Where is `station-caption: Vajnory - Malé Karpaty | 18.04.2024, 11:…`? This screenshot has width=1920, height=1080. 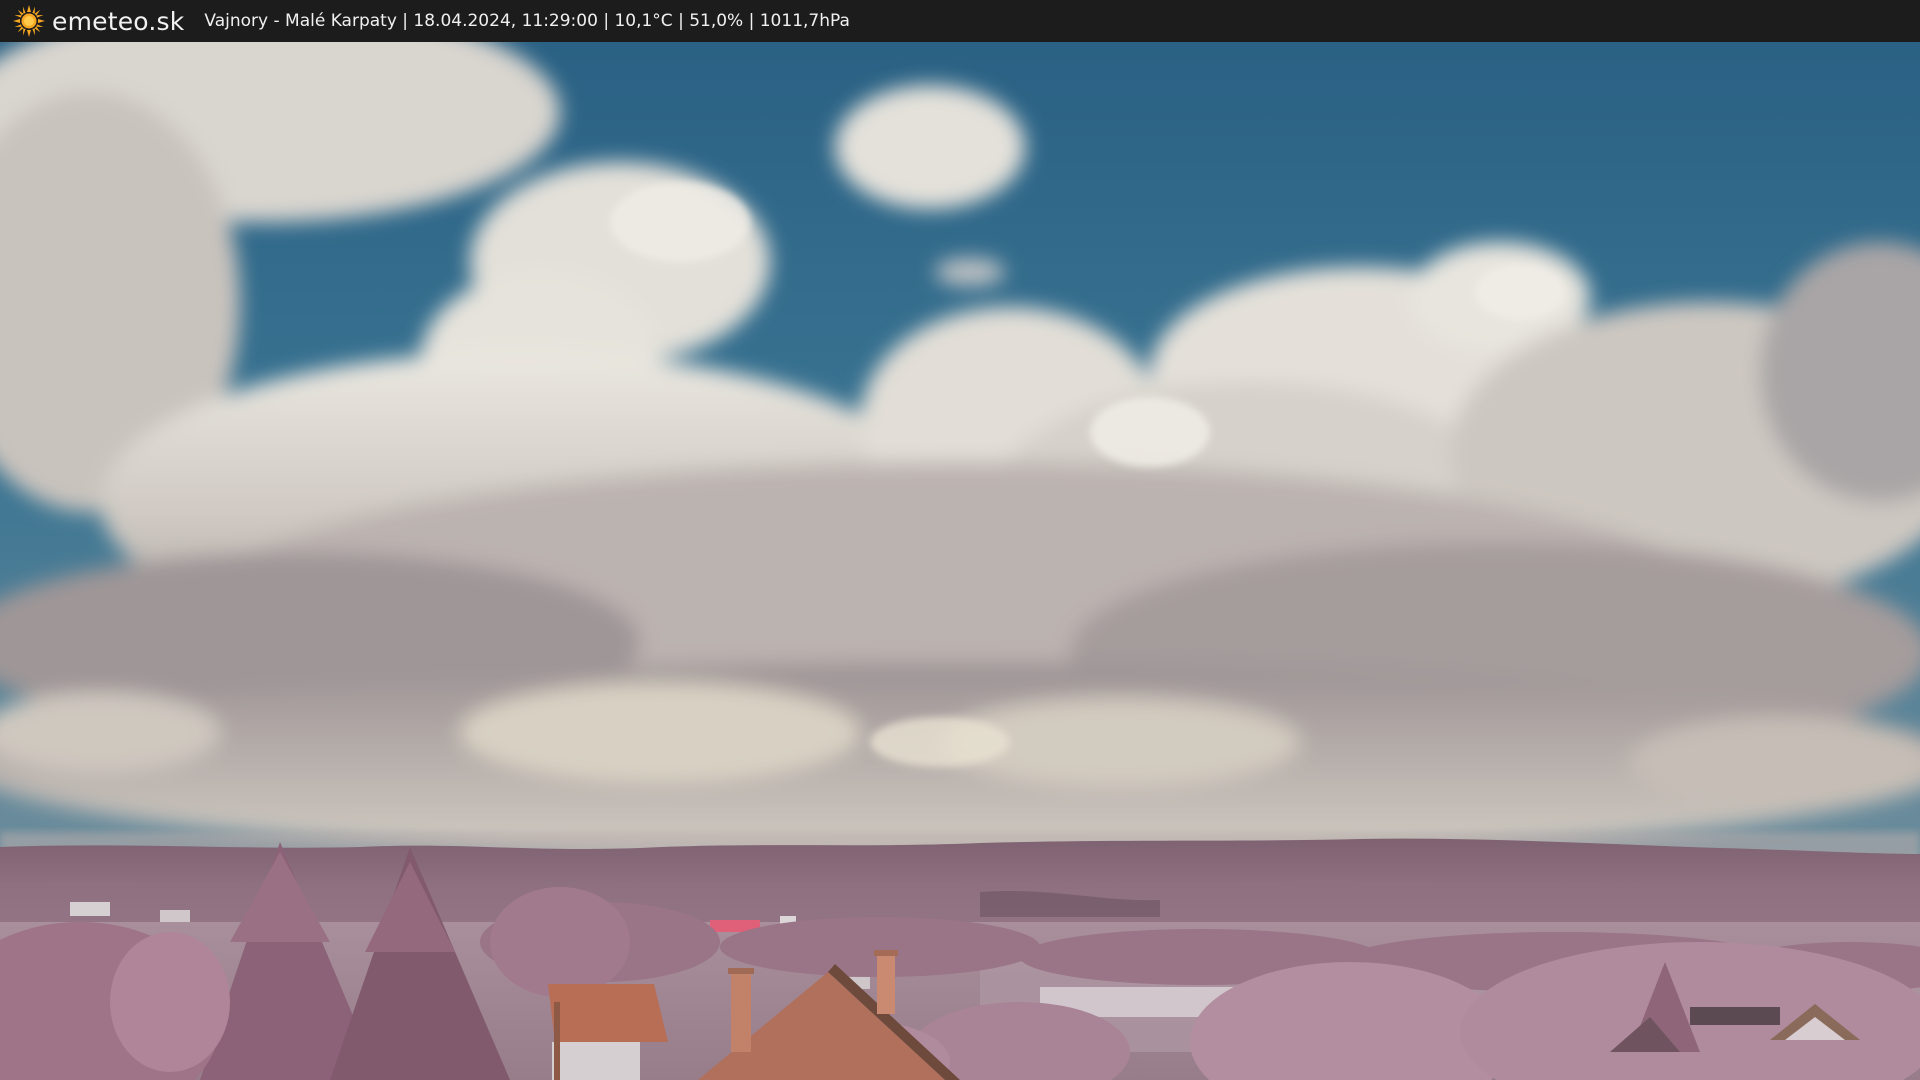
station-caption: Vajnory - Malé Karpaty | 18.04.2024, 11:… is located at coordinates (527, 21).